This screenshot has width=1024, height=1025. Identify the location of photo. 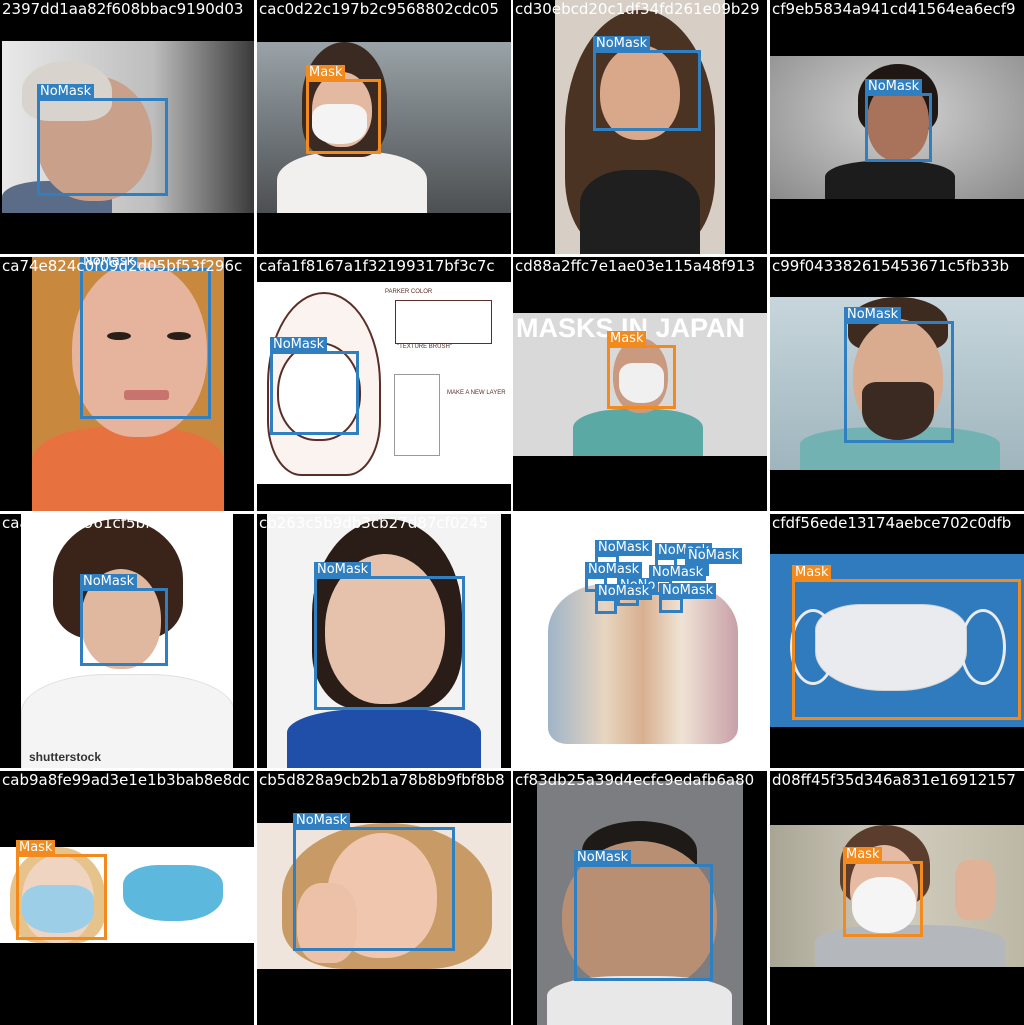
(384, 127).